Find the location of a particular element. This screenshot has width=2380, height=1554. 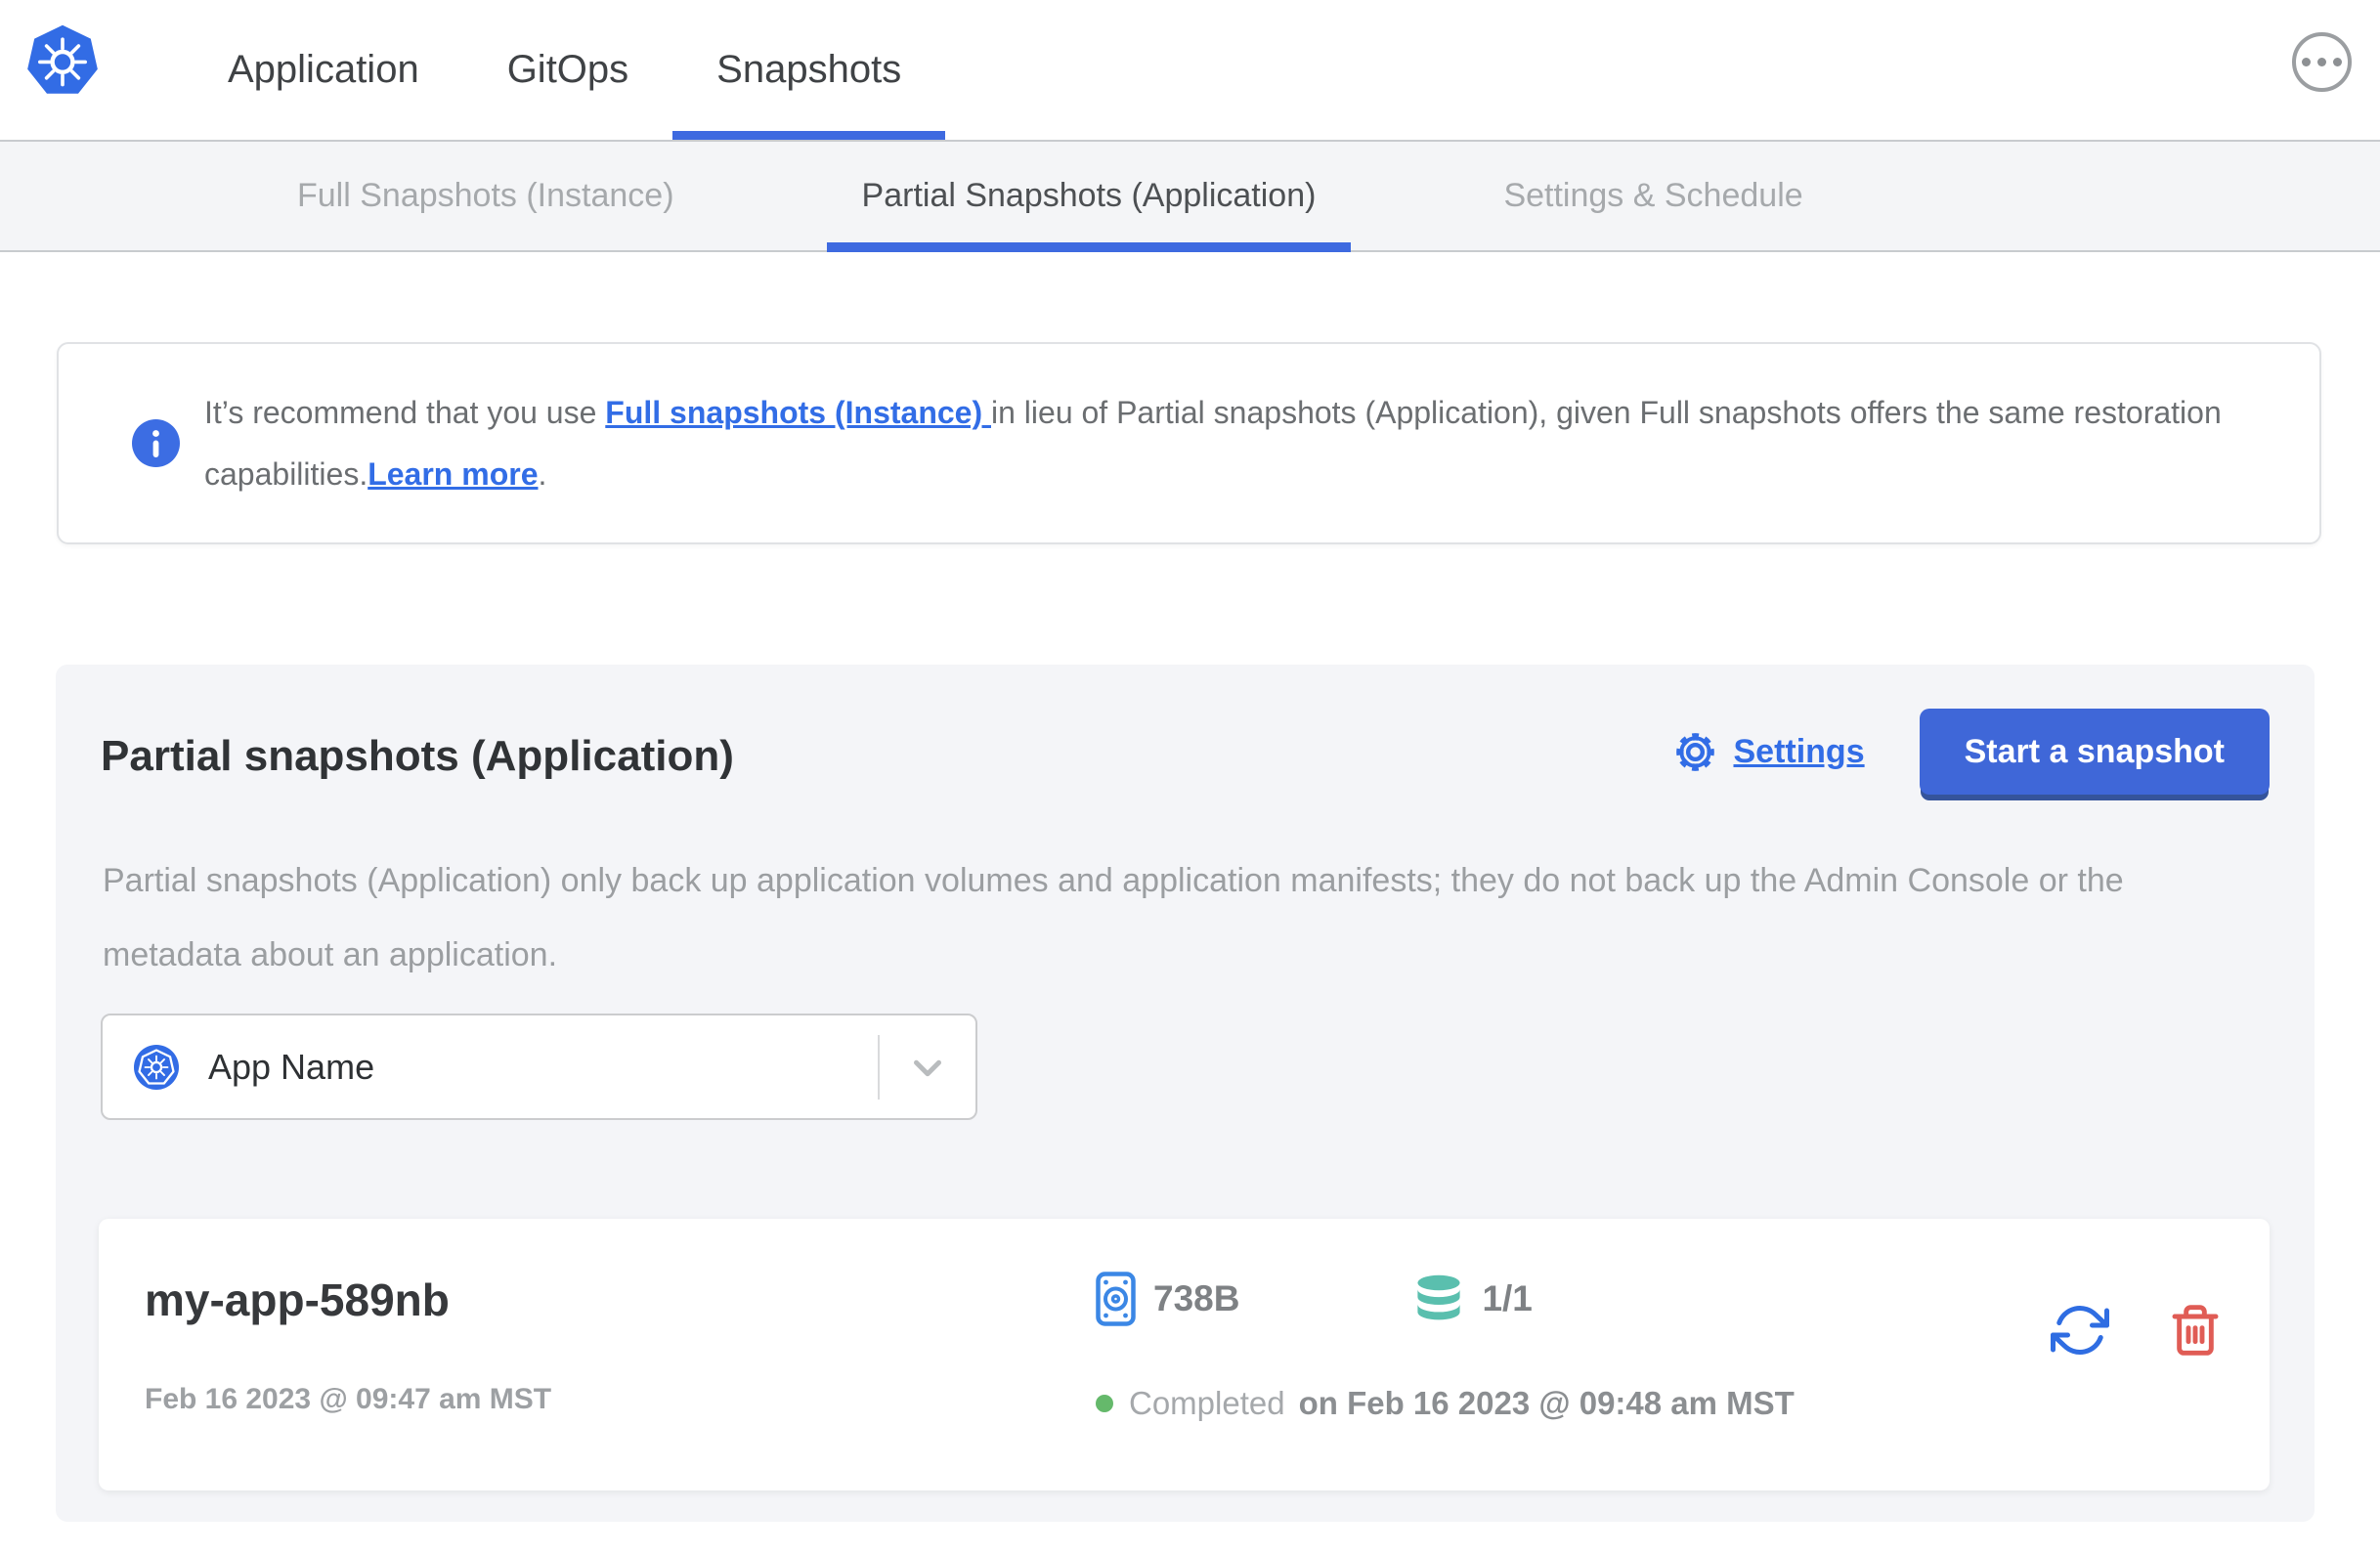

tab-label: Full Snapshots (Instance) is located at coordinates (485, 195).